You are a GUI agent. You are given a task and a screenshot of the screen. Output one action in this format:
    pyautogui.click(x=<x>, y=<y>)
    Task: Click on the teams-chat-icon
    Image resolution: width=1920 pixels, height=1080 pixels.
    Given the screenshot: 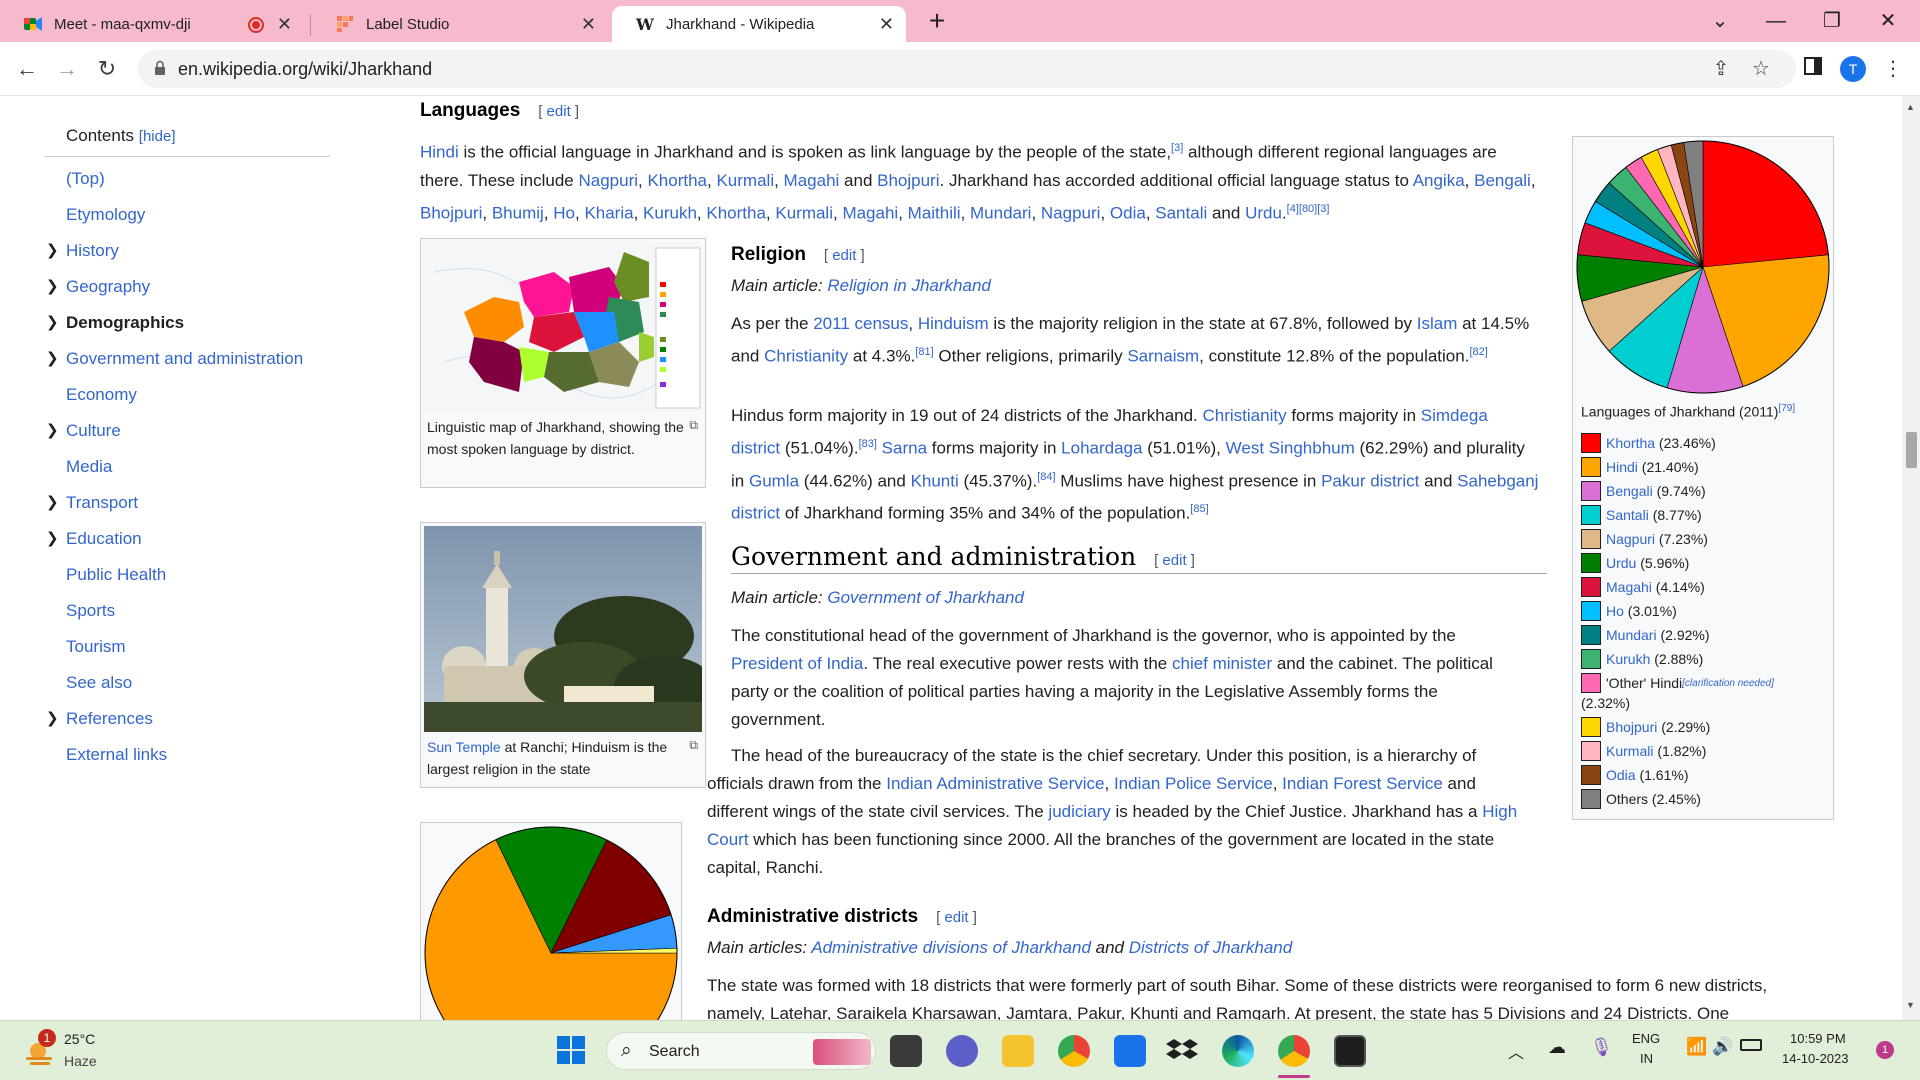 What is the action you would take?
    pyautogui.click(x=962, y=1051)
    